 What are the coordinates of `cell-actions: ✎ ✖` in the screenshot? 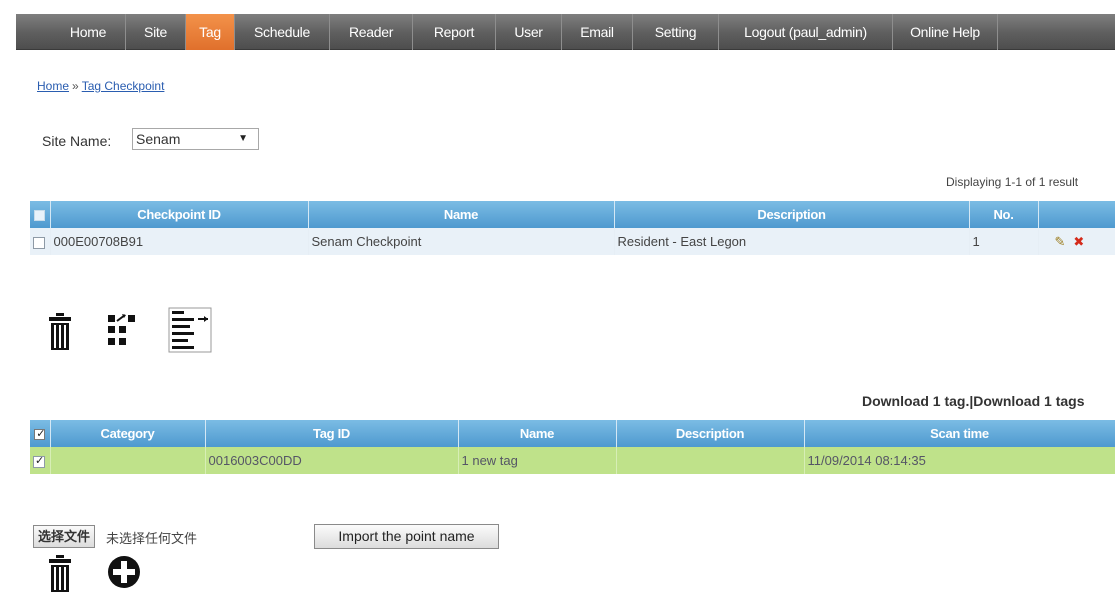 It's located at (1076, 241).